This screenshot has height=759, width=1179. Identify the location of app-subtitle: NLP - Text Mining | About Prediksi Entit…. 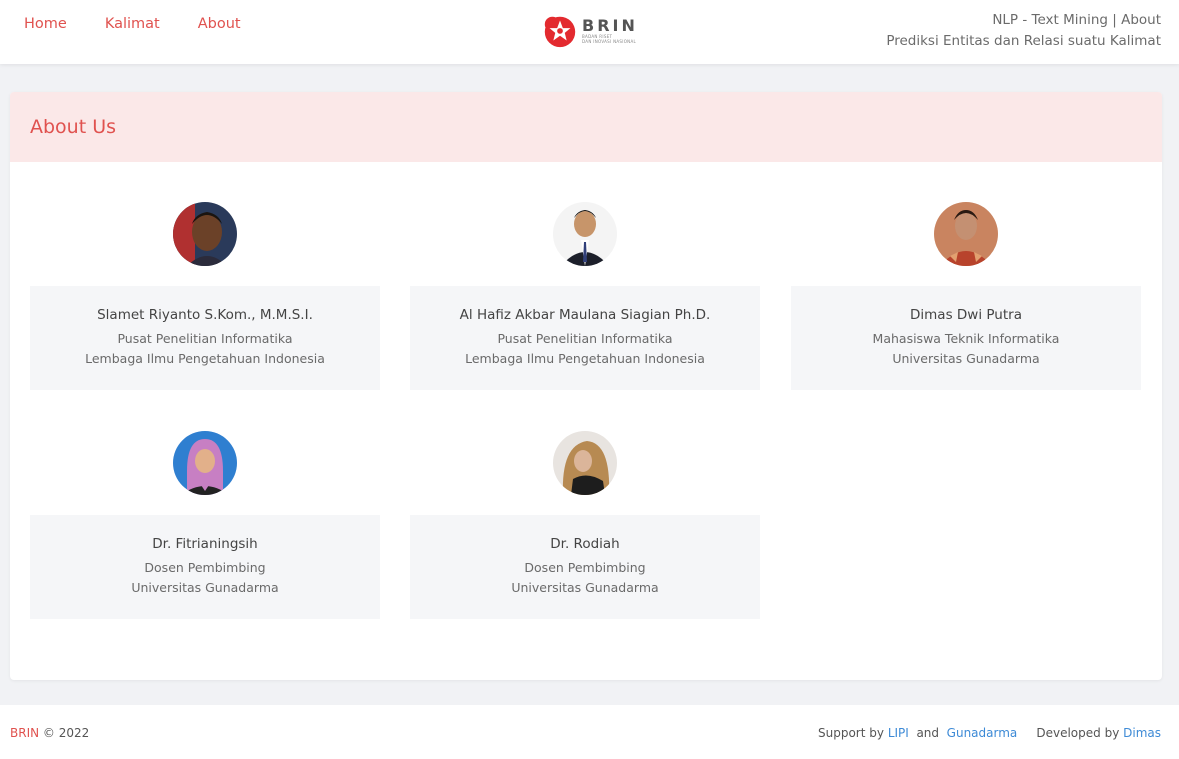
(1023, 31).